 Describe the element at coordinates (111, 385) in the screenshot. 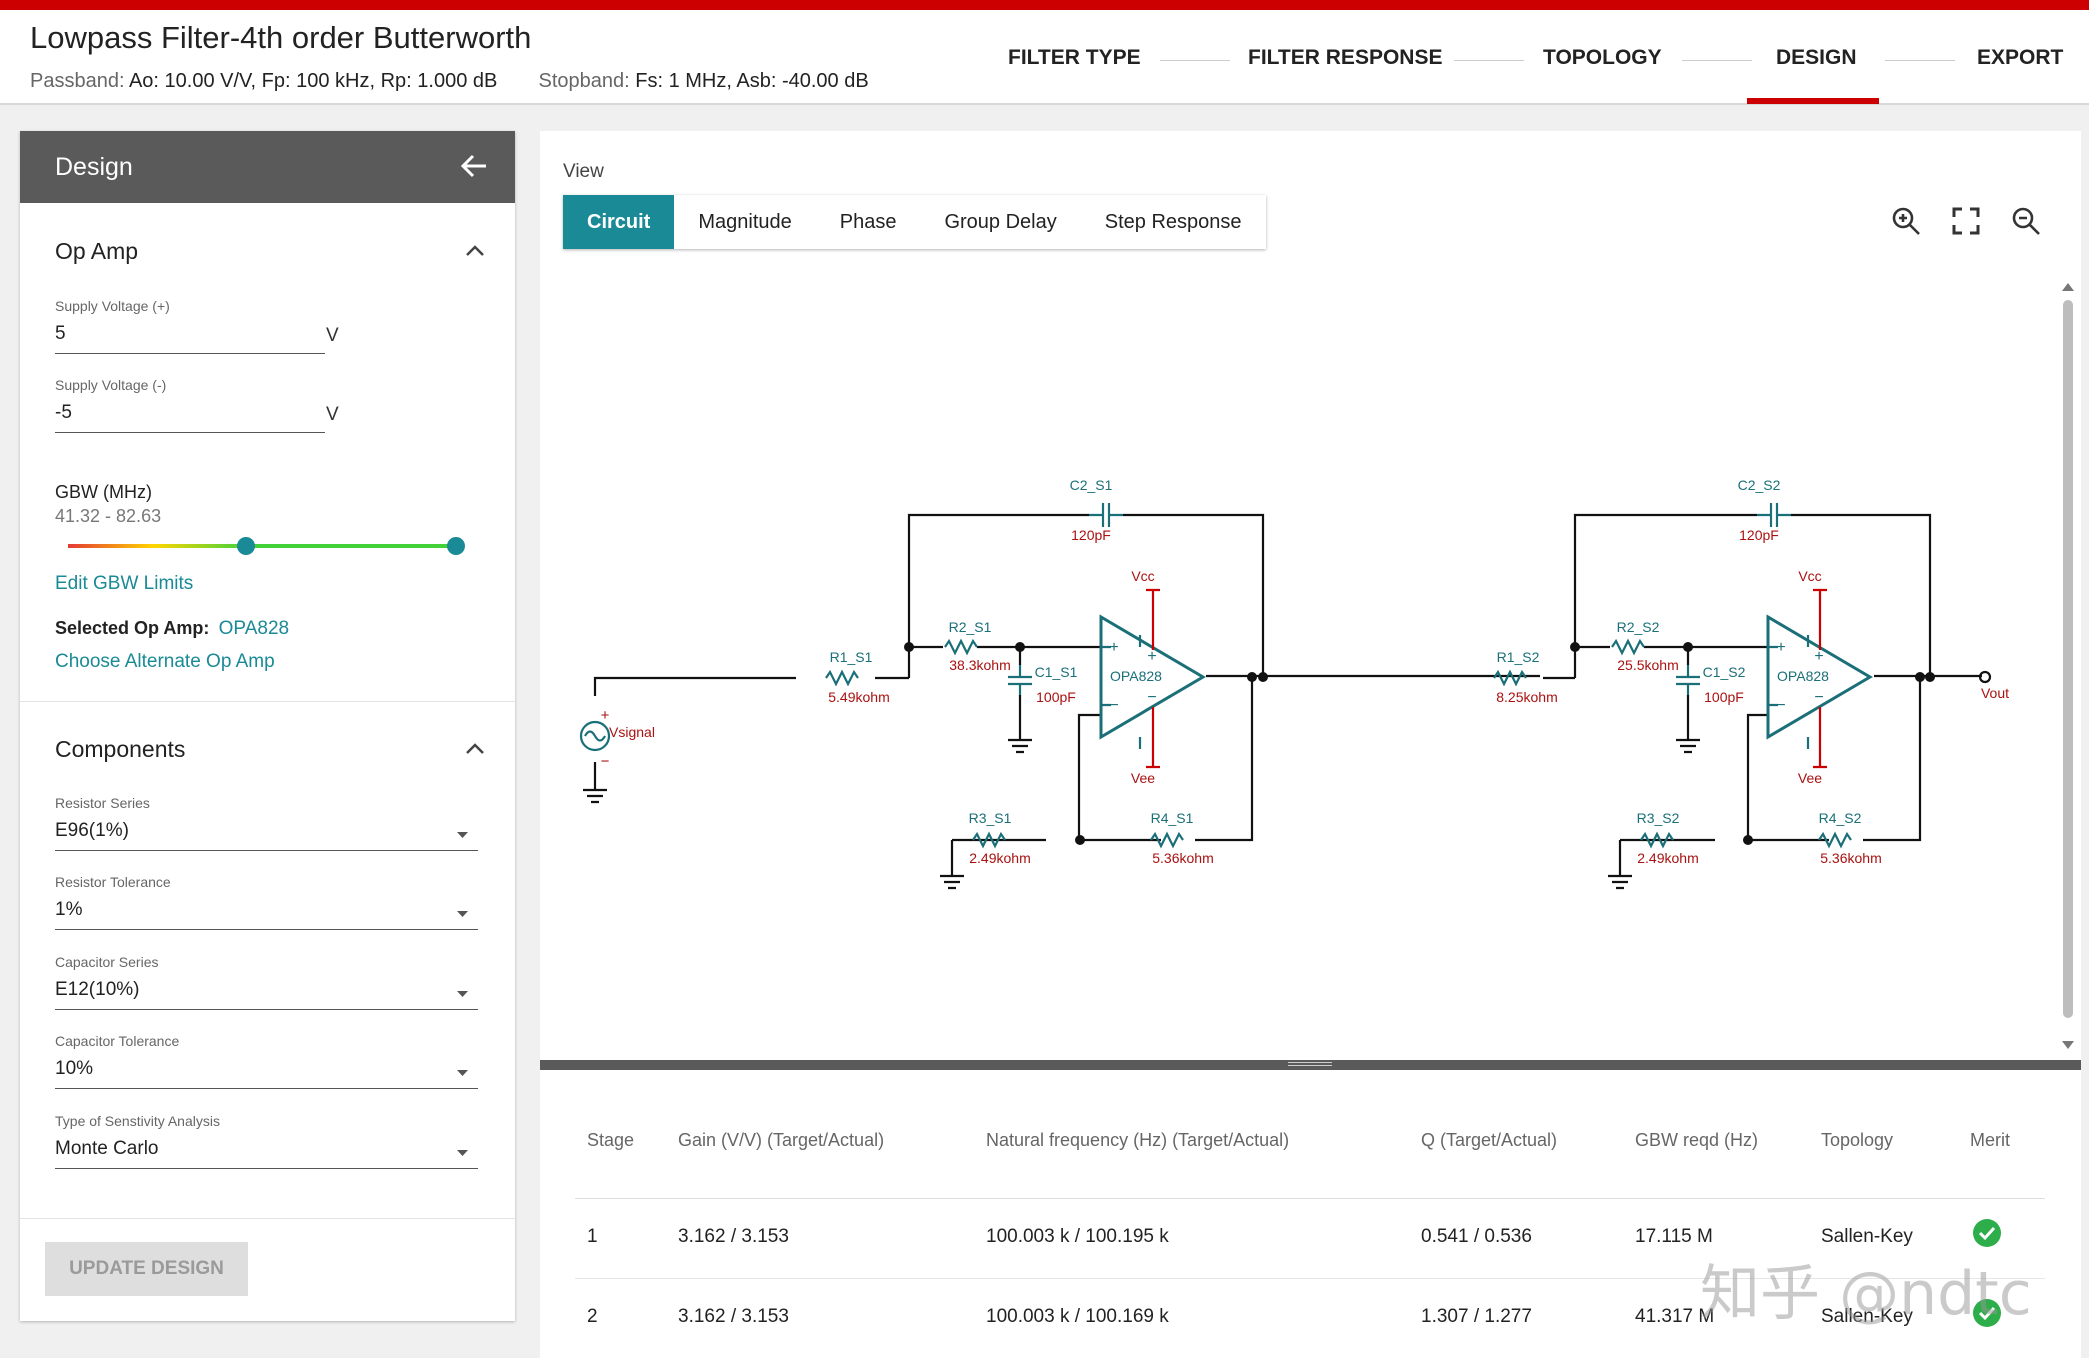

I see `supply-minus-label: Supply Voltage (-)` at that location.